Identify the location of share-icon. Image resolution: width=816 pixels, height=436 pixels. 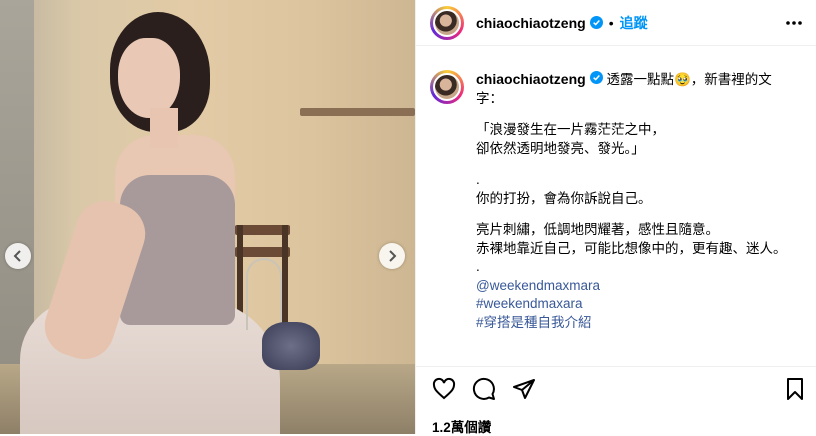
(524, 389).